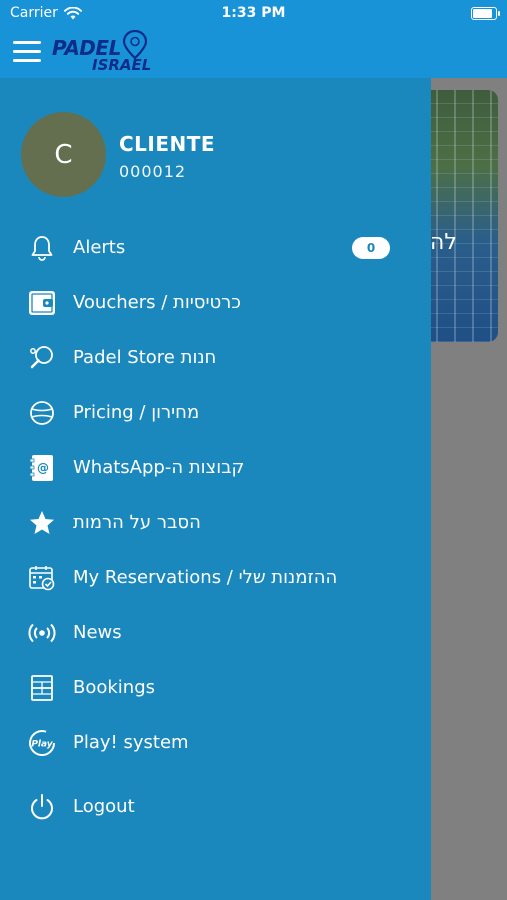  Describe the element at coordinates (42, 633) in the screenshot. I see `broadcast-icon` at that location.